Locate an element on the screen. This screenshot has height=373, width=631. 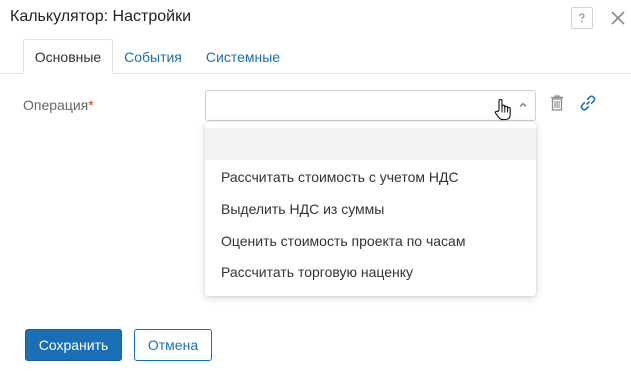
help-button is located at coordinates (582, 18).